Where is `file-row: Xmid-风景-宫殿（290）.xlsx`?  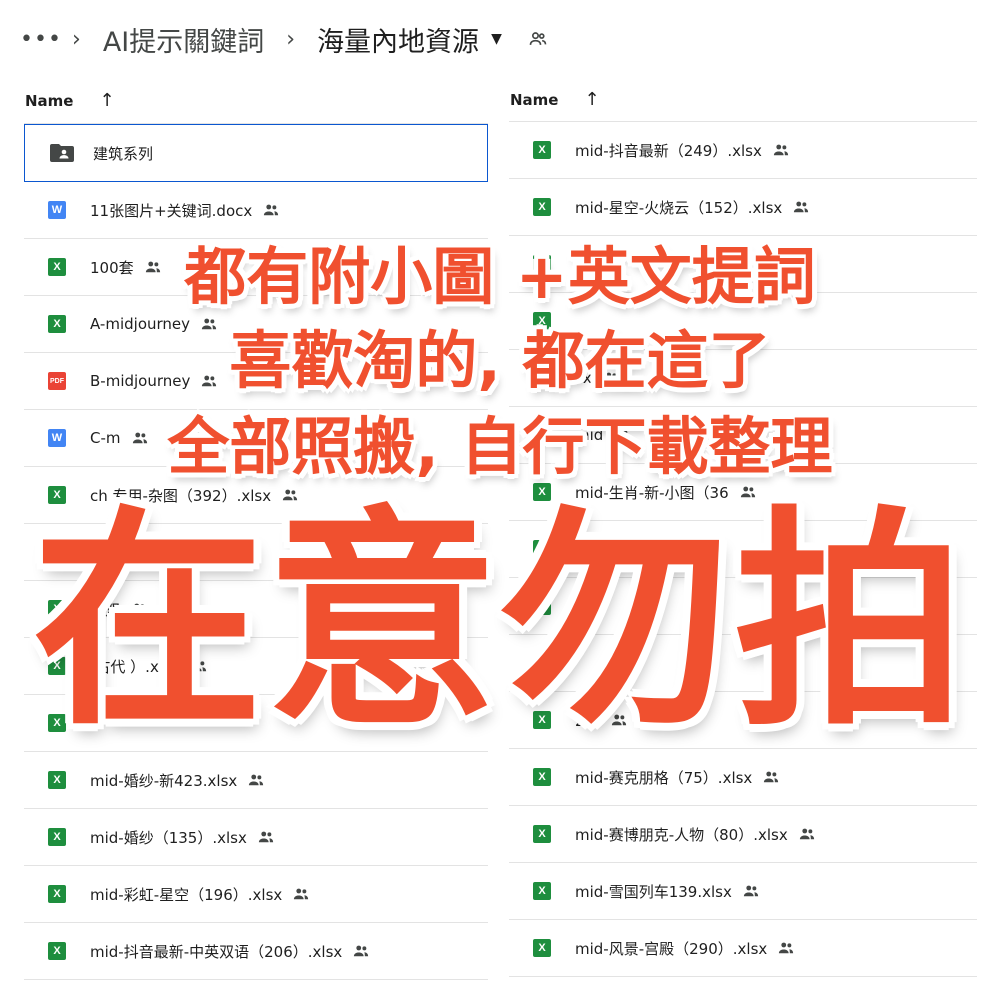
file-row: Xmid-风景-宫殿（290）.xlsx is located at coordinates (743, 948).